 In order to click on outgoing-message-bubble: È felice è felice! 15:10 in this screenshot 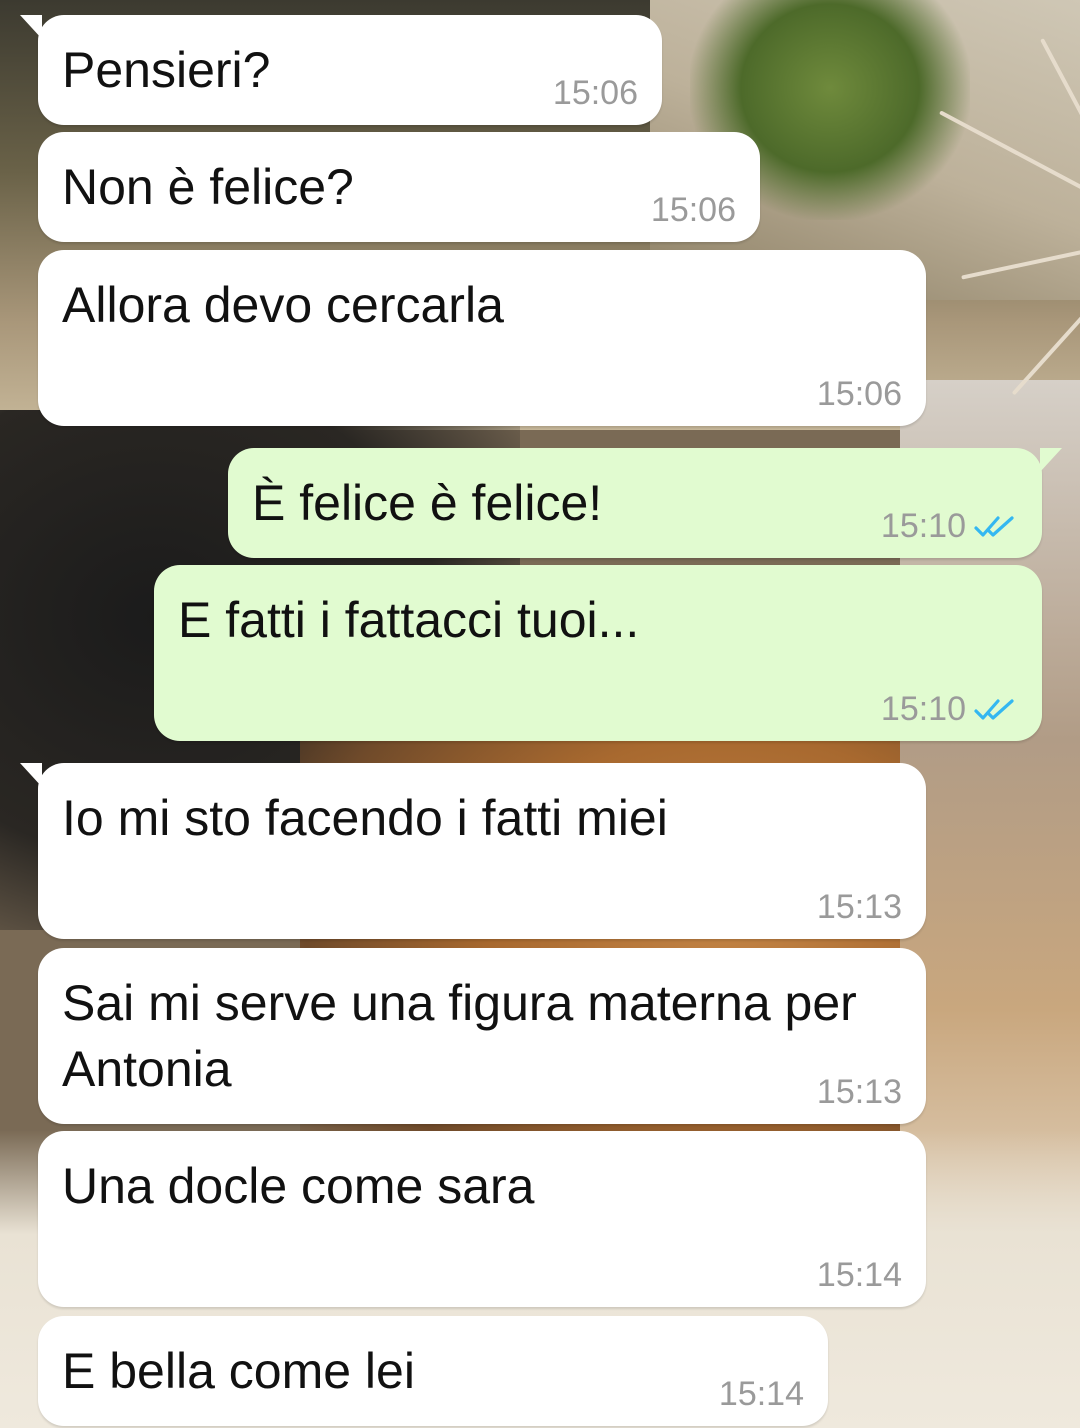, I will do `click(645, 503)`.